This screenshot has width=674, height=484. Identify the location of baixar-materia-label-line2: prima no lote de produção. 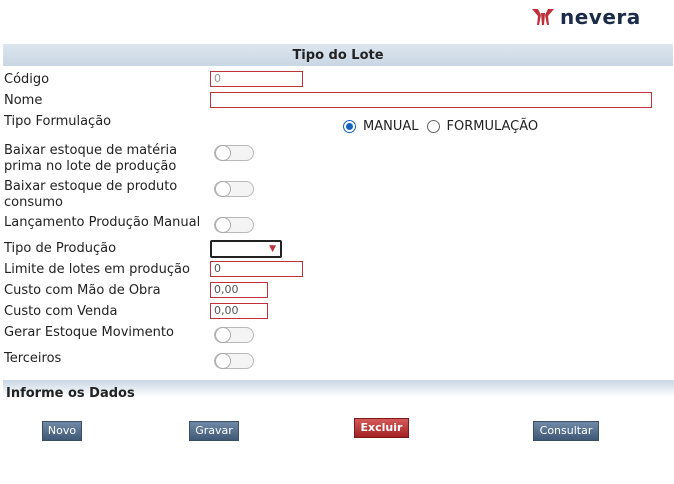
(90, 166).